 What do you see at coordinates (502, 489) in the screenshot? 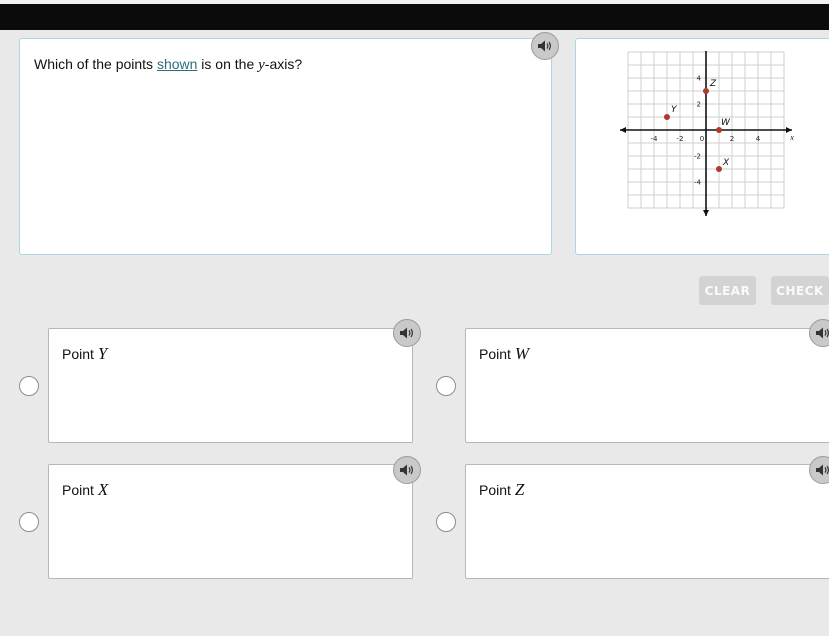
I see `answer-label: Point Z` at bounding box center [502, 489].